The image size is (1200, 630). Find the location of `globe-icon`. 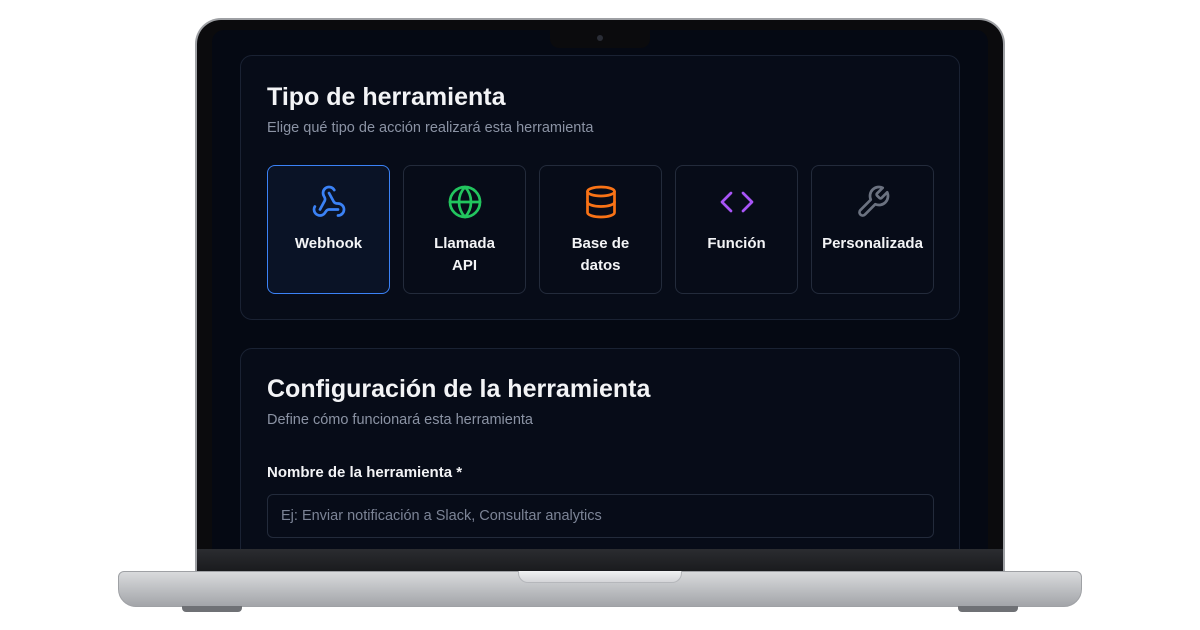

globe-icon is located at coordinates (464, 202).